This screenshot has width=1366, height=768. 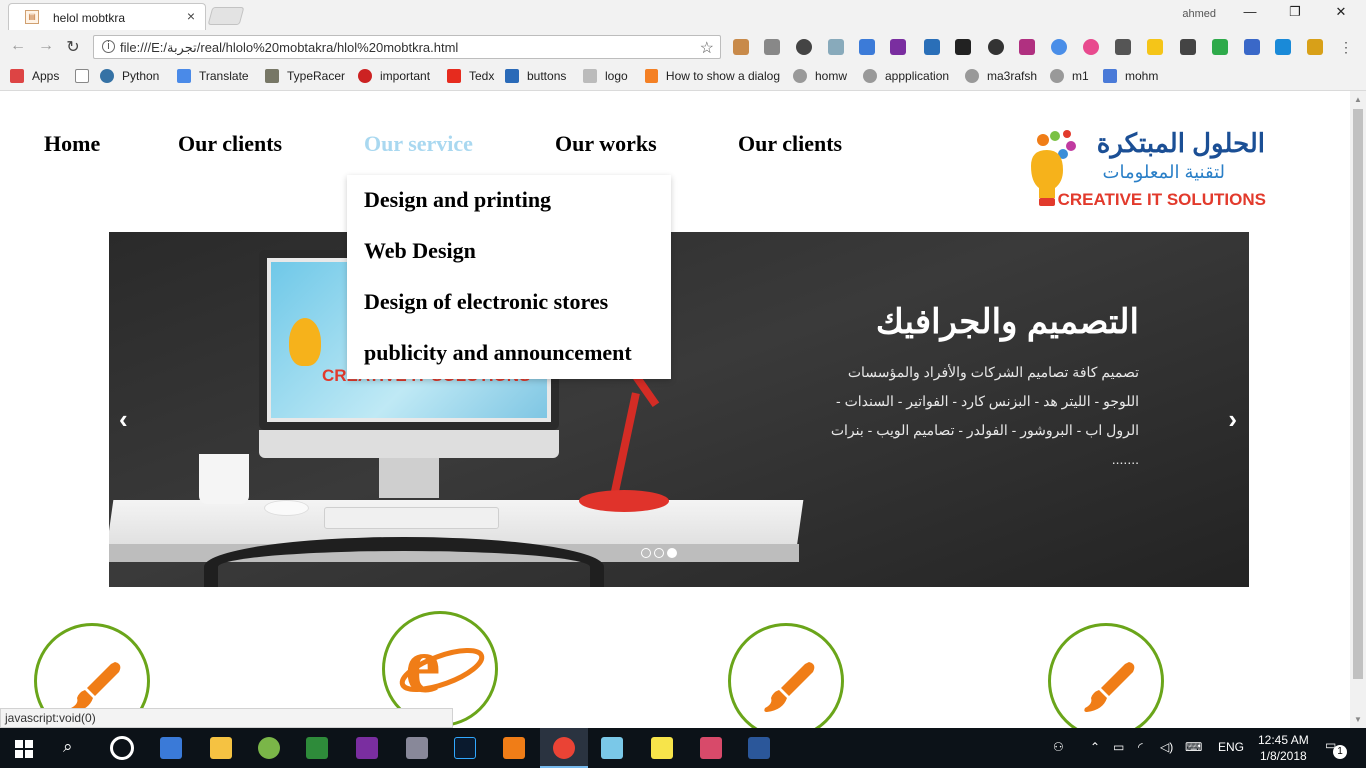 I want to click on profile-user: ahmed, so click(x=1199, y=14).